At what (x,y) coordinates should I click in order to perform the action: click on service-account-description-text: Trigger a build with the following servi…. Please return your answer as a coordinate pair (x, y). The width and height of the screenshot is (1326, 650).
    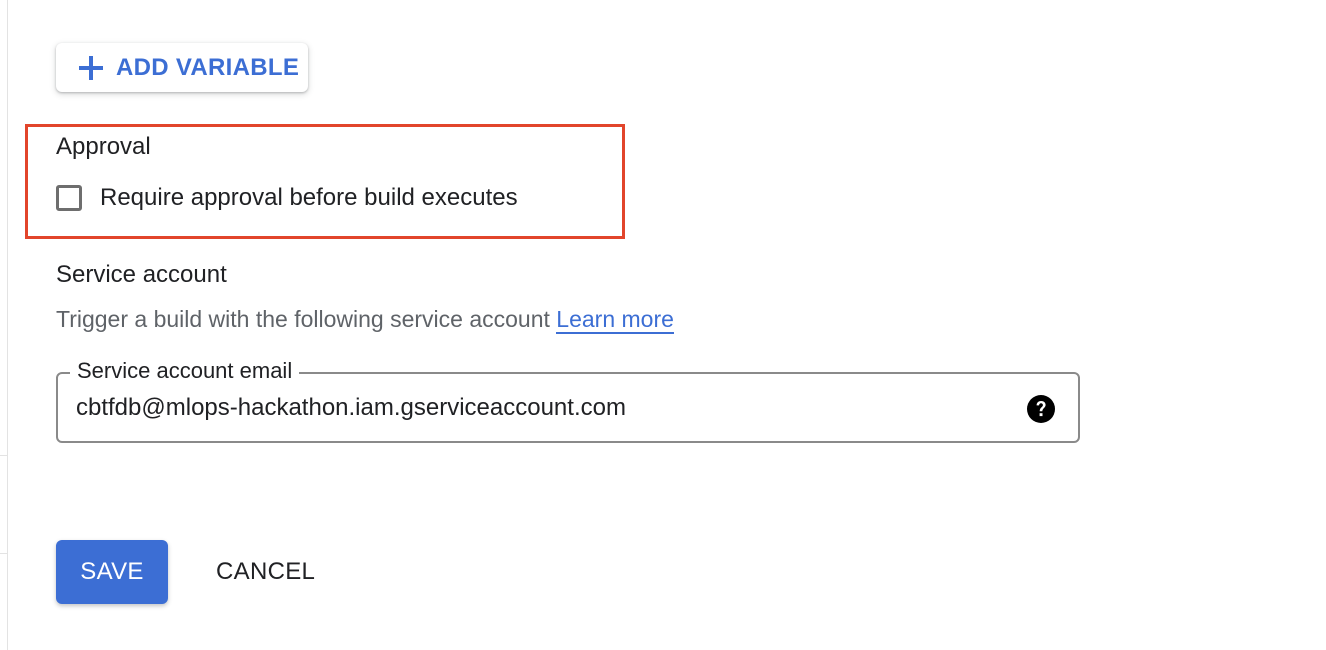
    Looking at the image, I should click on (303, 319).